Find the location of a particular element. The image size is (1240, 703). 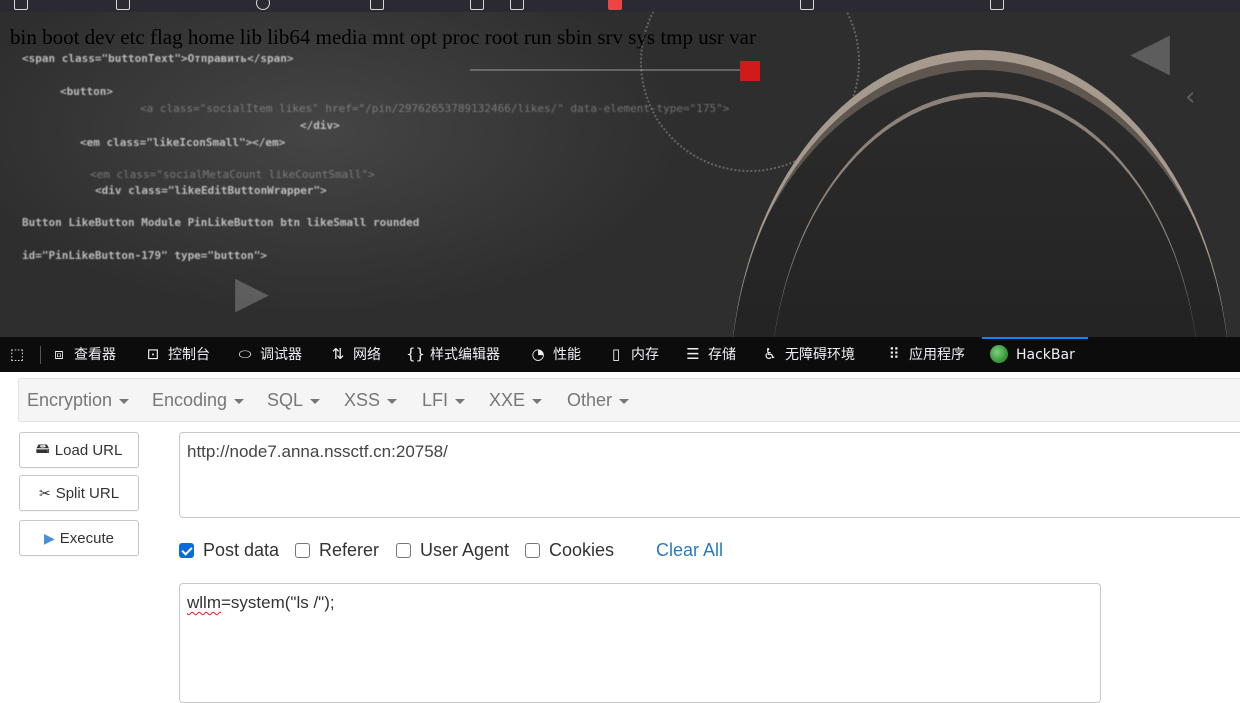

spellcheck-word: wllm is located at coordinates (204, 602).